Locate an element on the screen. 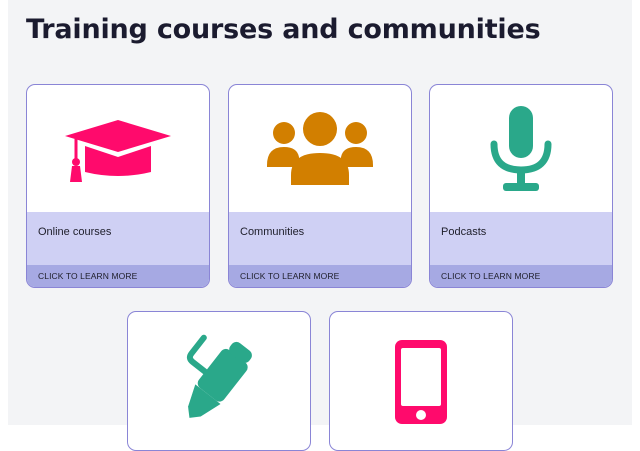 The height and width of the screenshot is (451, 640). card-podcasts: Podcasts CLICK TO LEARN MORE is located at coordinates (521, 186).